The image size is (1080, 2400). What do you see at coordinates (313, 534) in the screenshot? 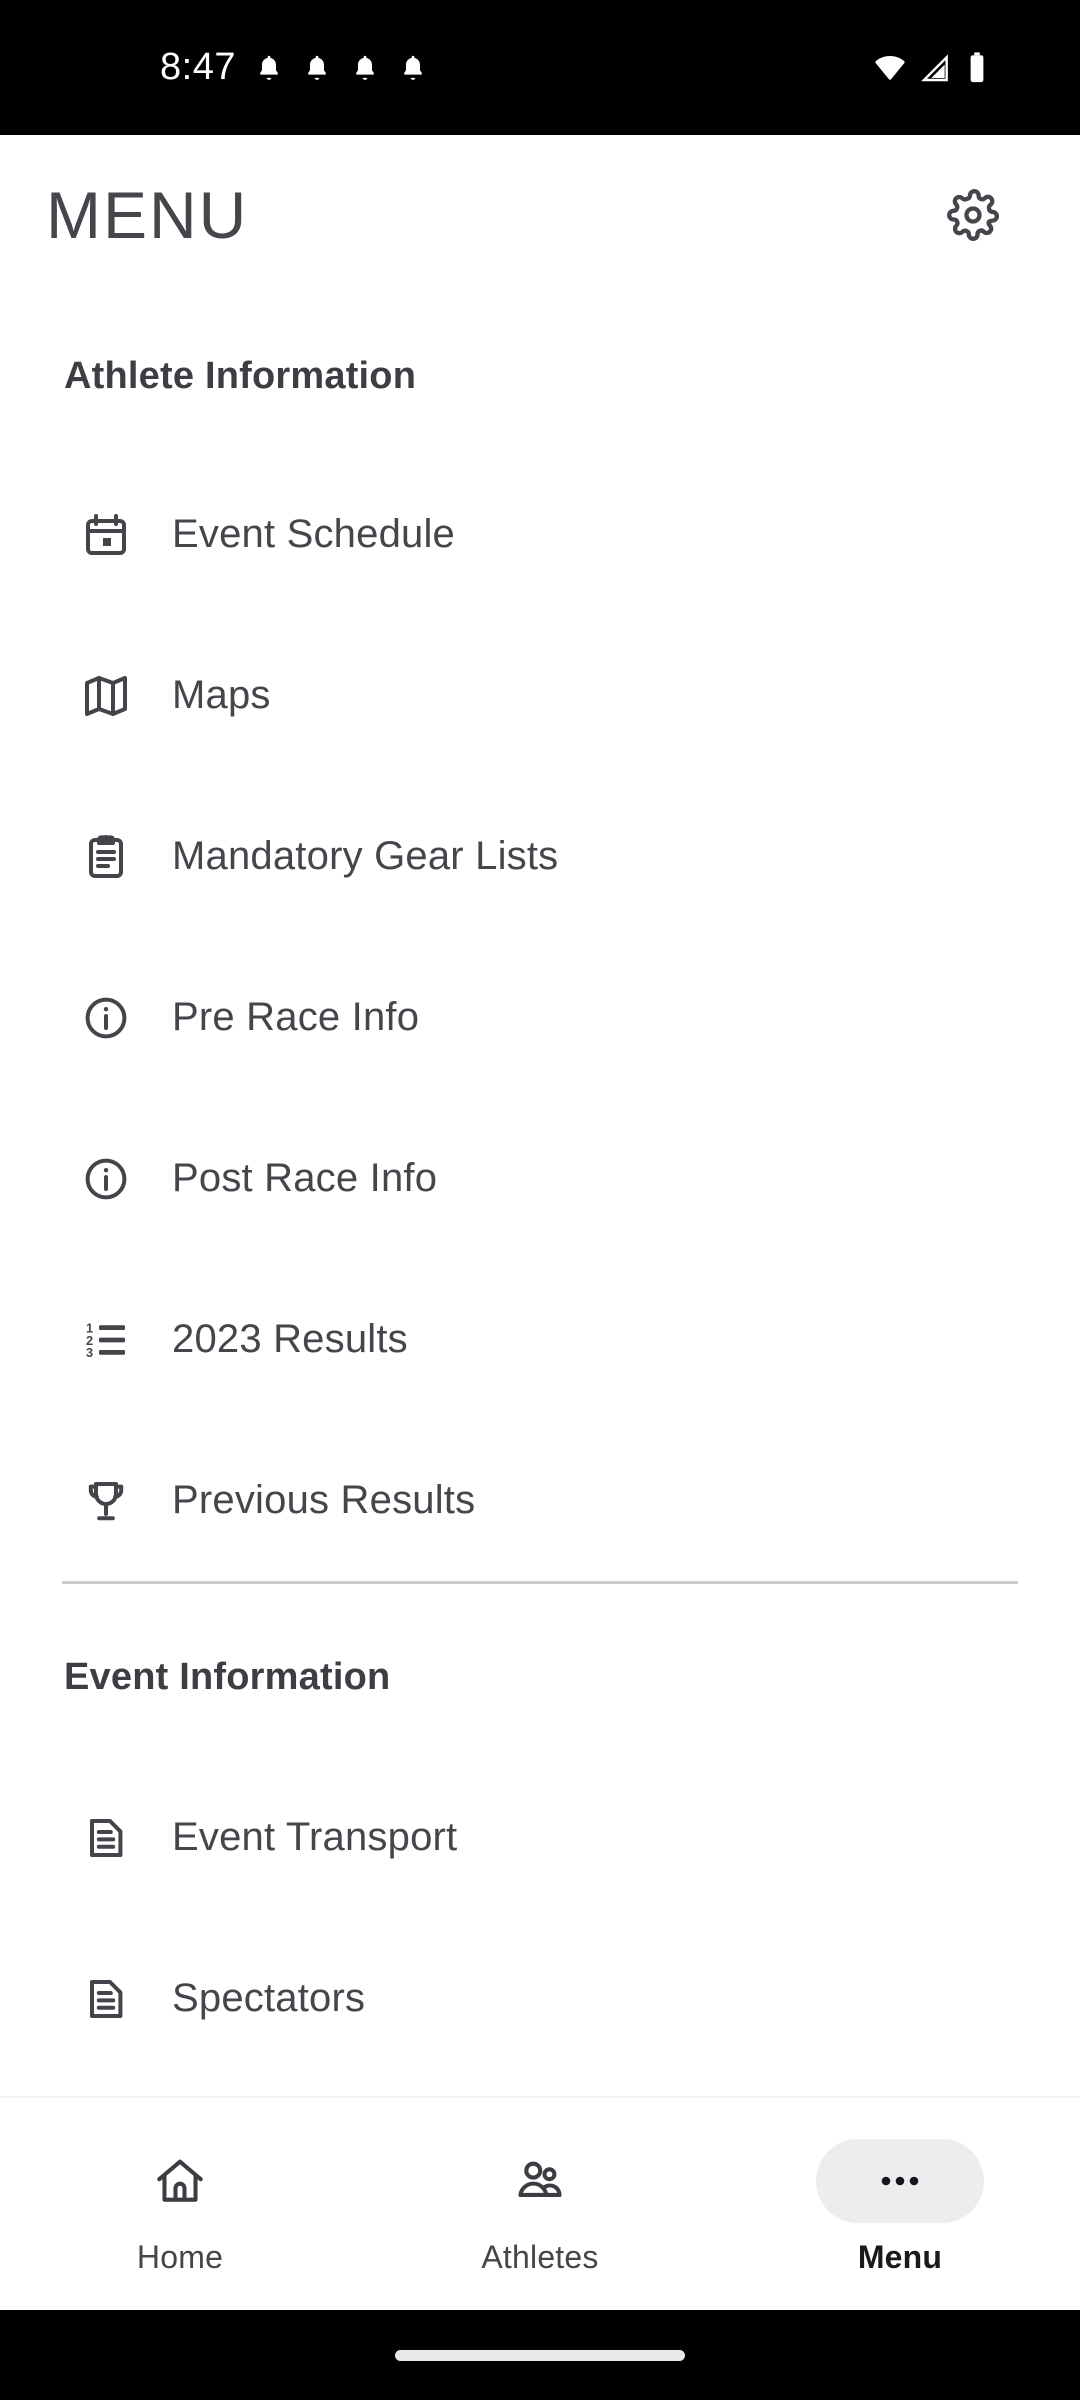
I see `menu-item-label: Event Schedule` at bounding box center [313, 534].